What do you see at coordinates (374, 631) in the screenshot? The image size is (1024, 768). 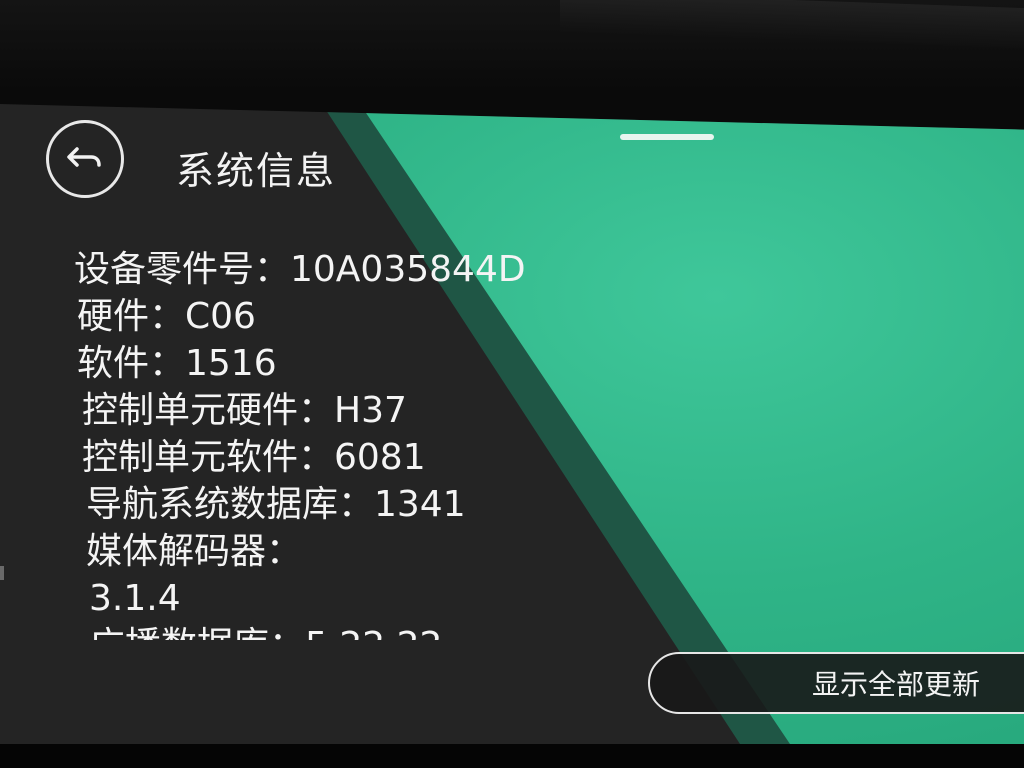 I see `info-radio-database: 广播数据库：5.22.22` at bounding box center [374, 631].